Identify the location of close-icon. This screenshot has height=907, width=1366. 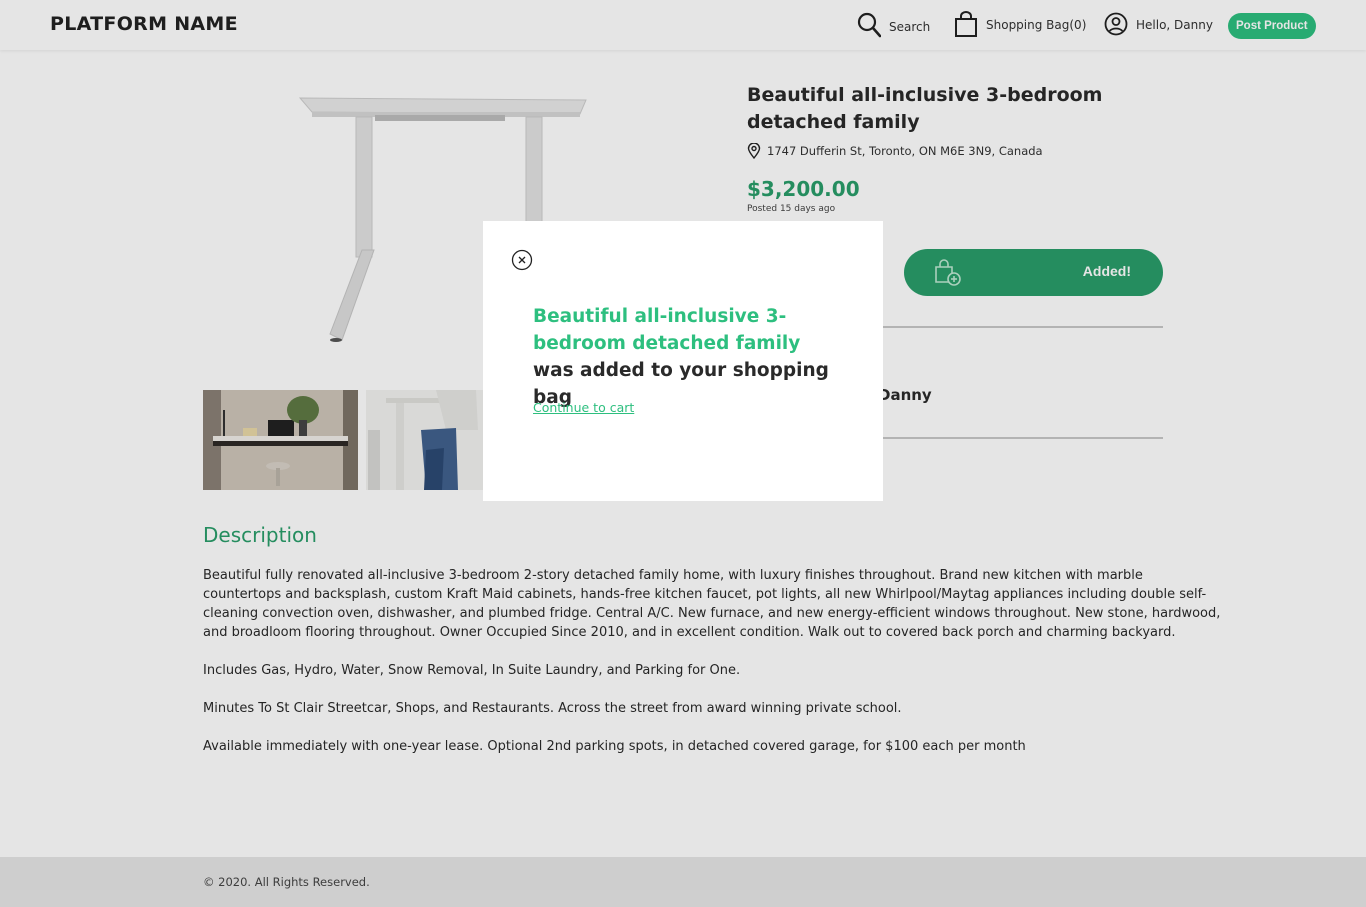
(522, 260).